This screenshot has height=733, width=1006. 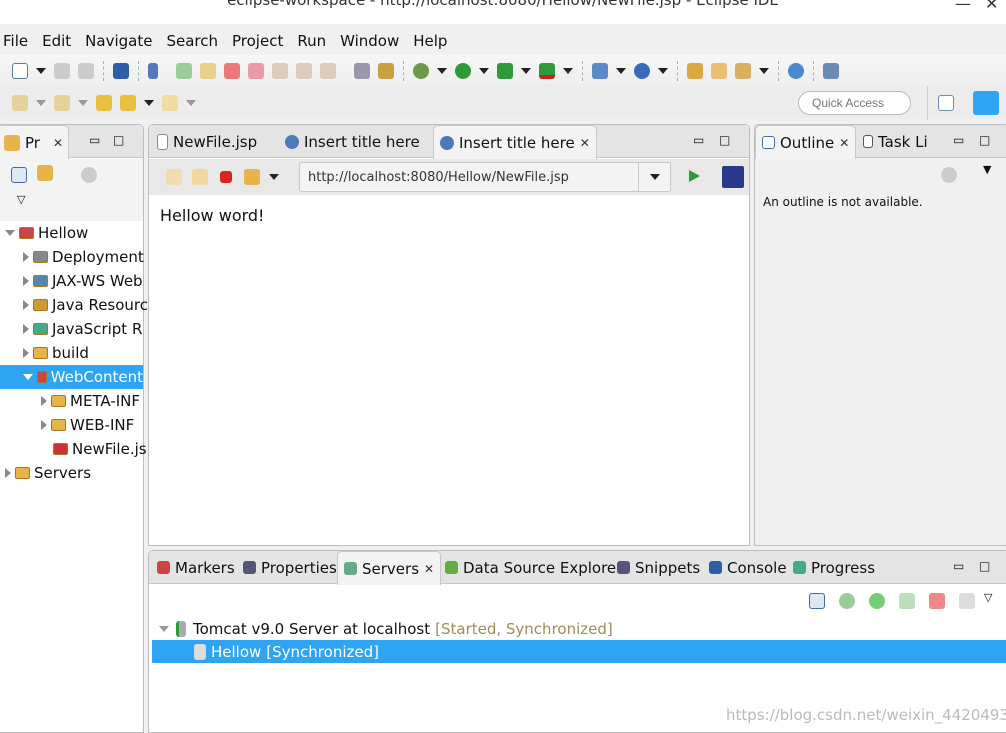 What do you see at coordinates (252, 177) in the screenshot?
I see `refresh-icon` at bounding box center [252, 177].